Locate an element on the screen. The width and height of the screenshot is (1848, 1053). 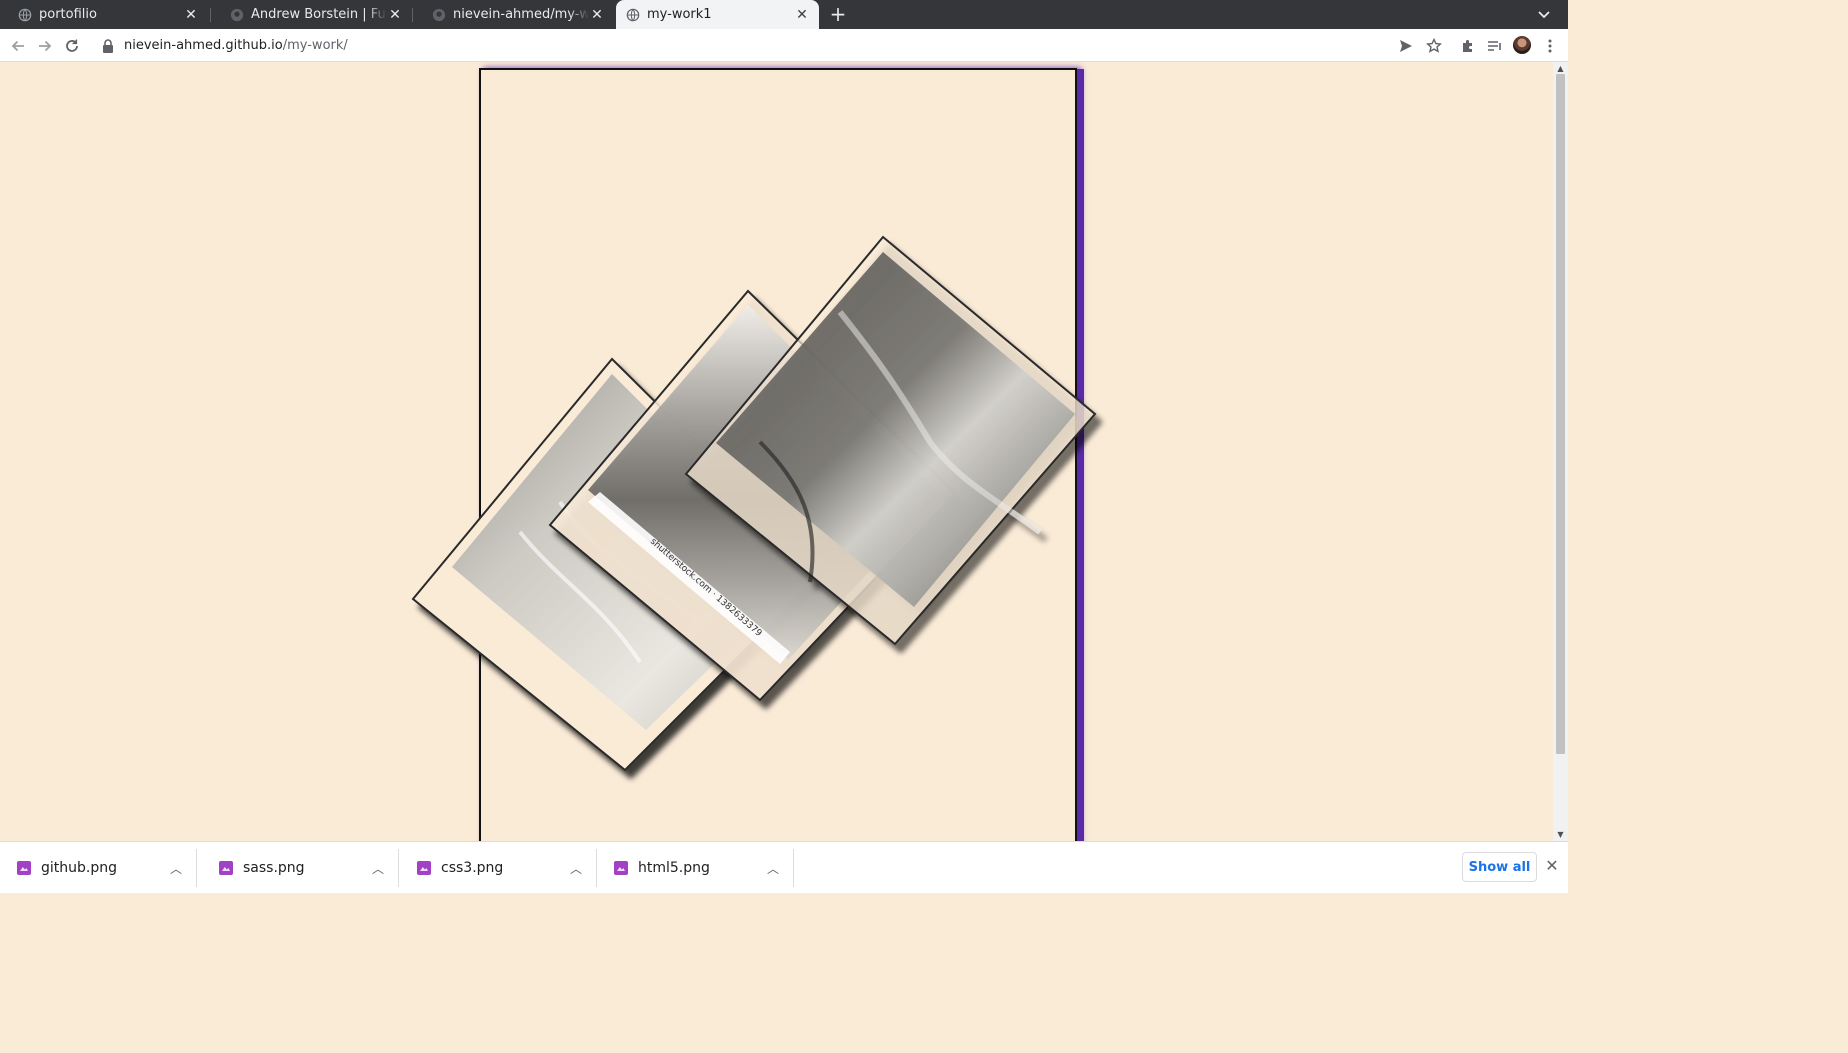
profile-avatar is located at coordinates (1522, 45).